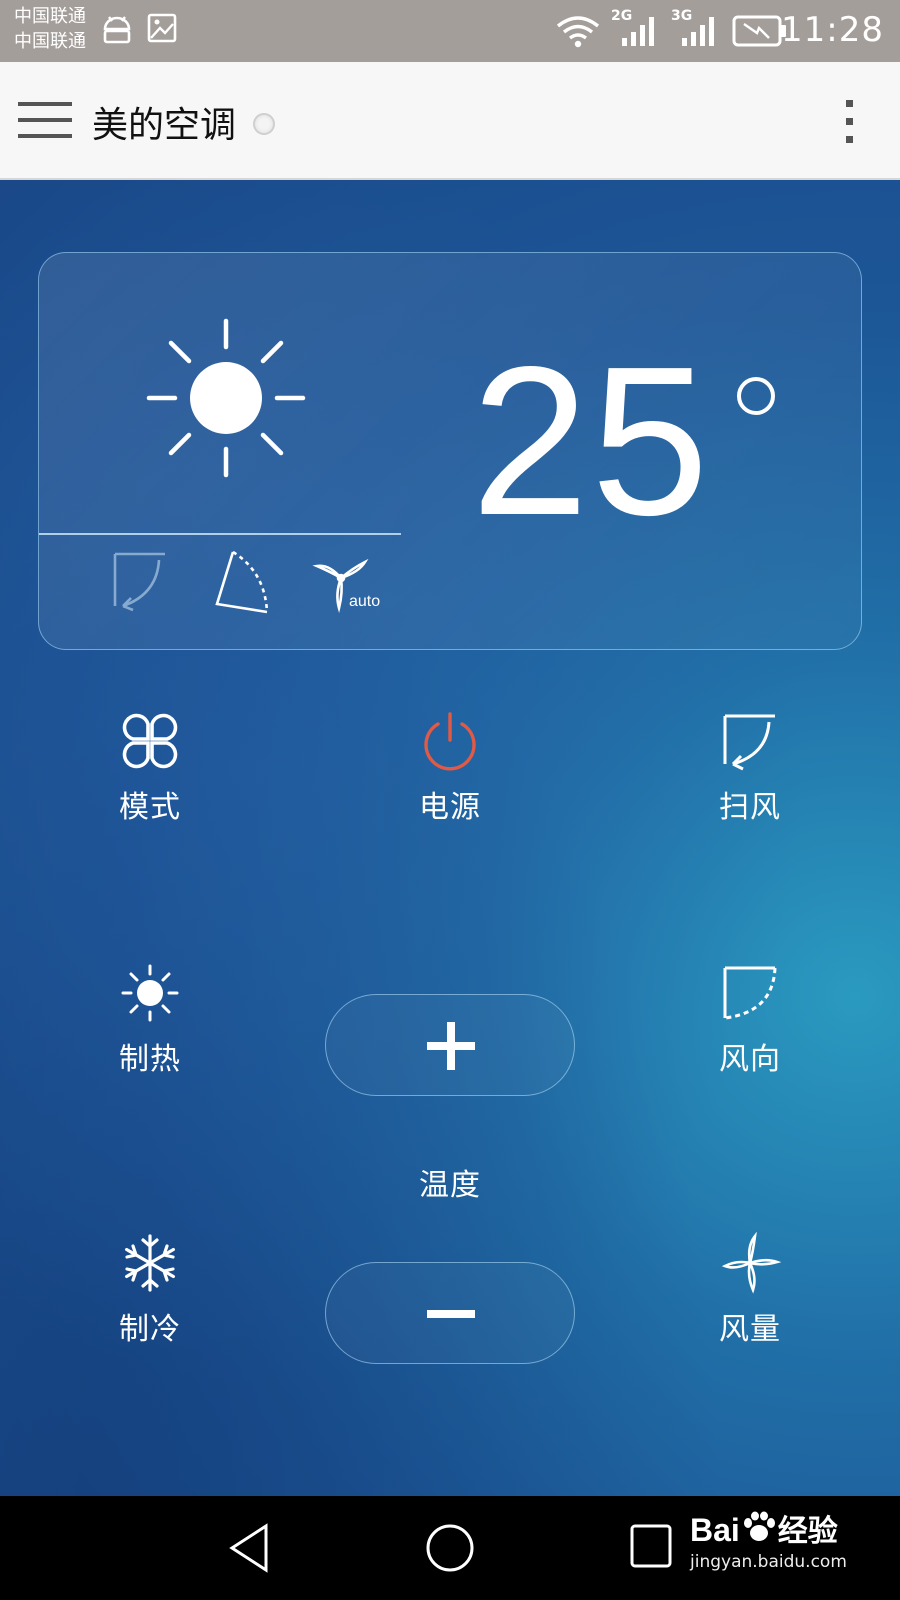  I want to click on watermark-suffix: 经验, so click(807, 1531).